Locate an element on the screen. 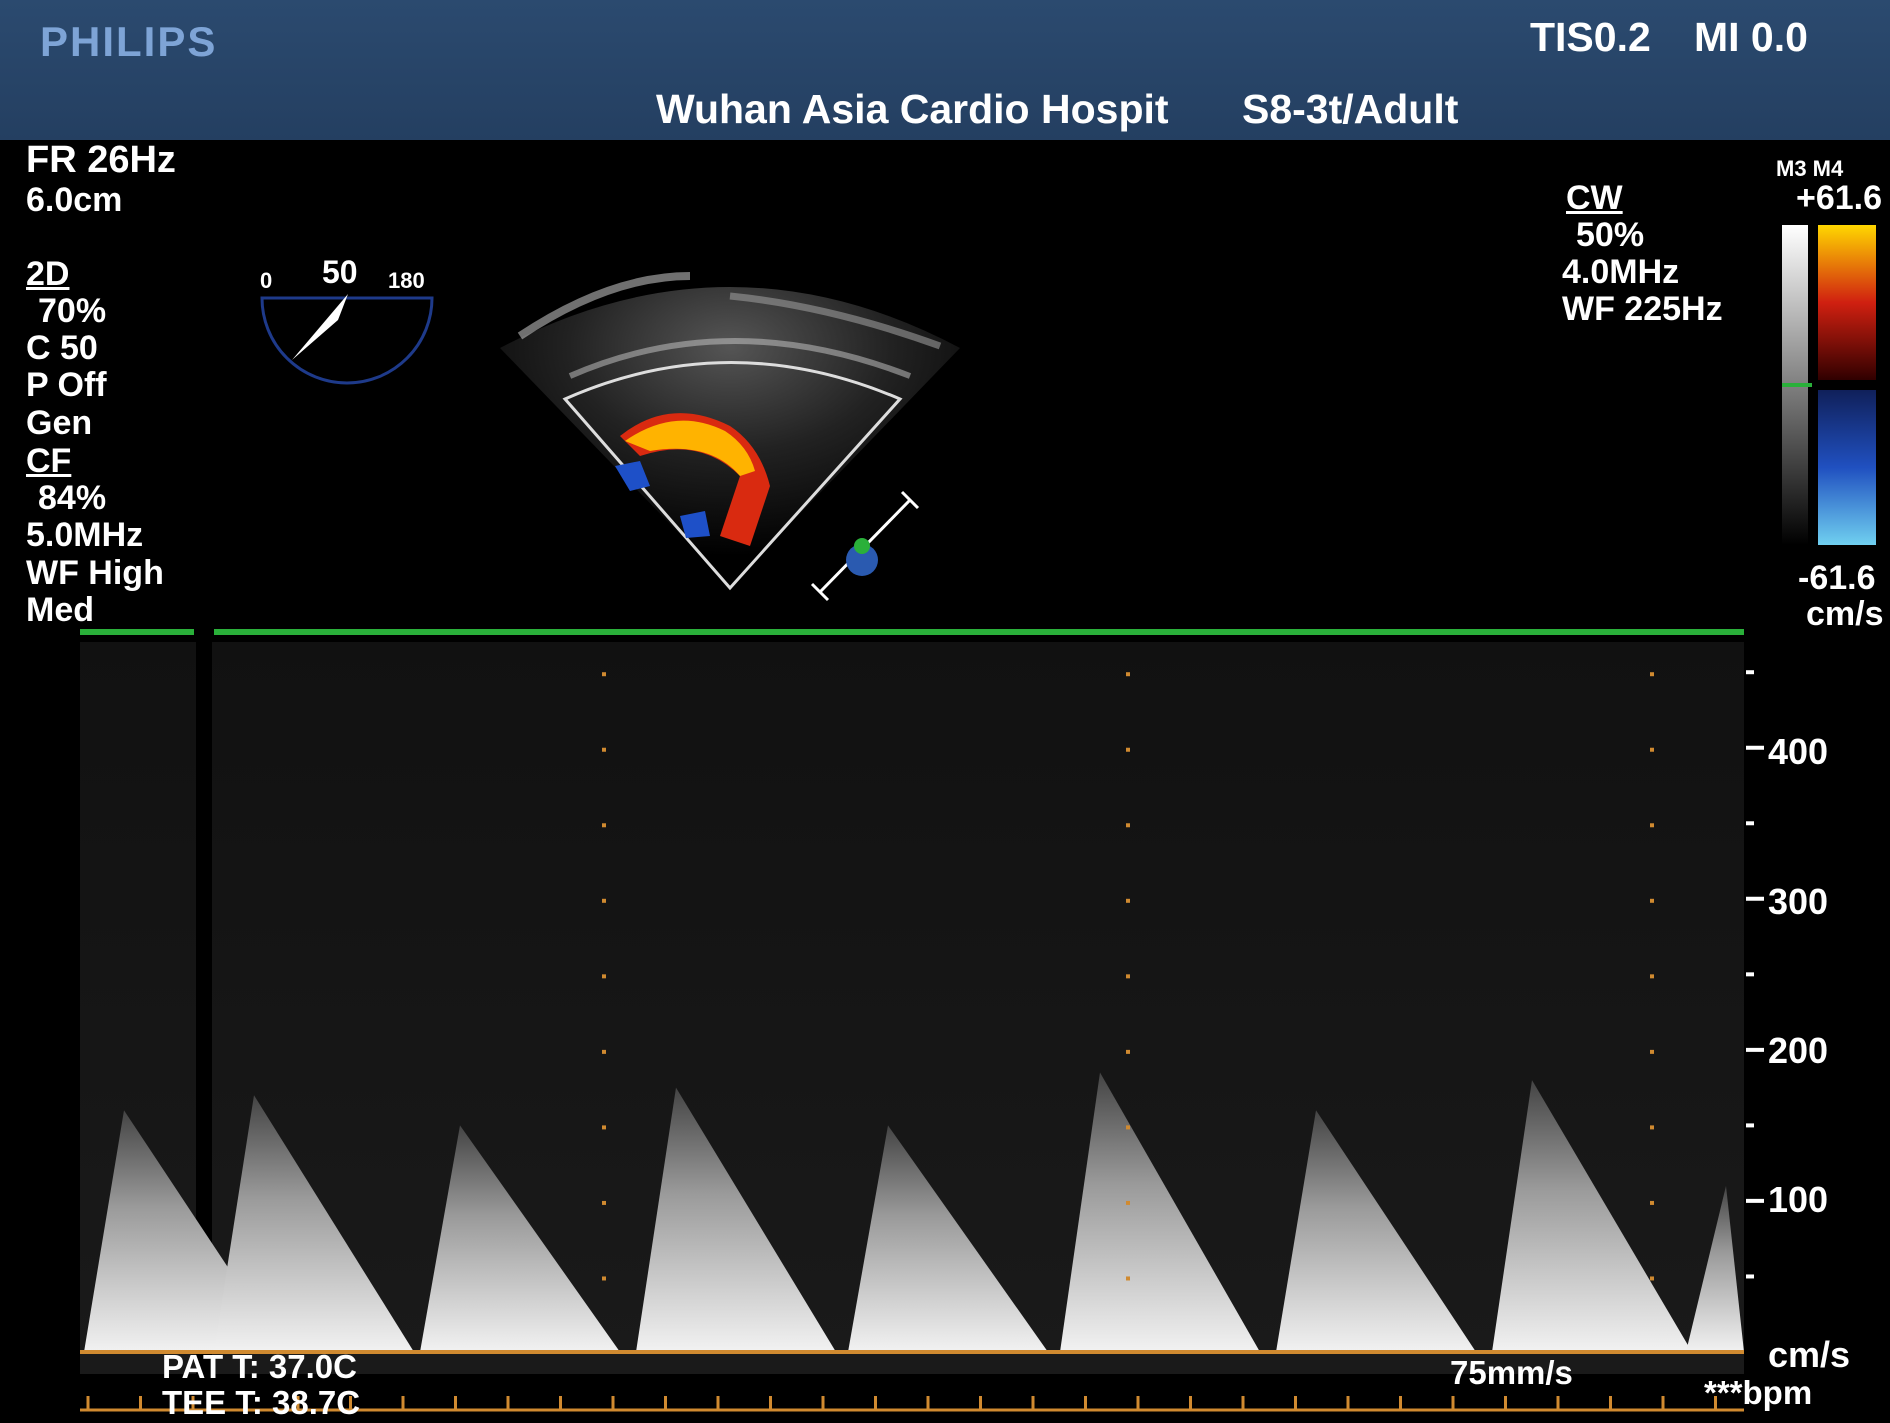 This screenshot has height=1423, width=1890. gain-cf: 84% is located at coordinates (72, 498).